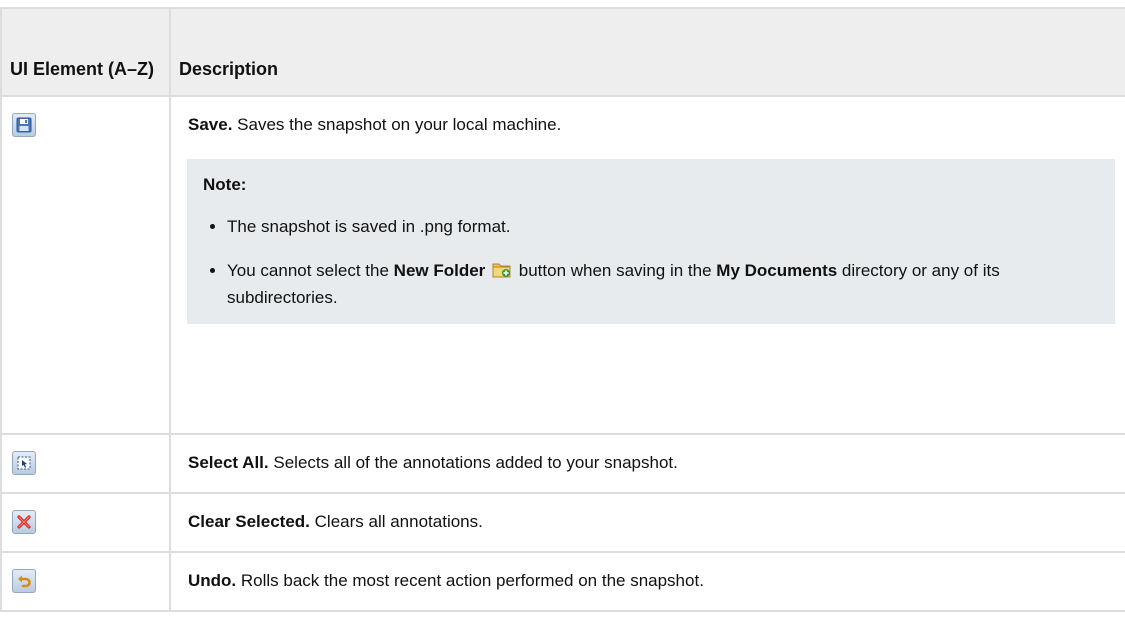  I want to click on undo-title: Undo., so click(212, 580).